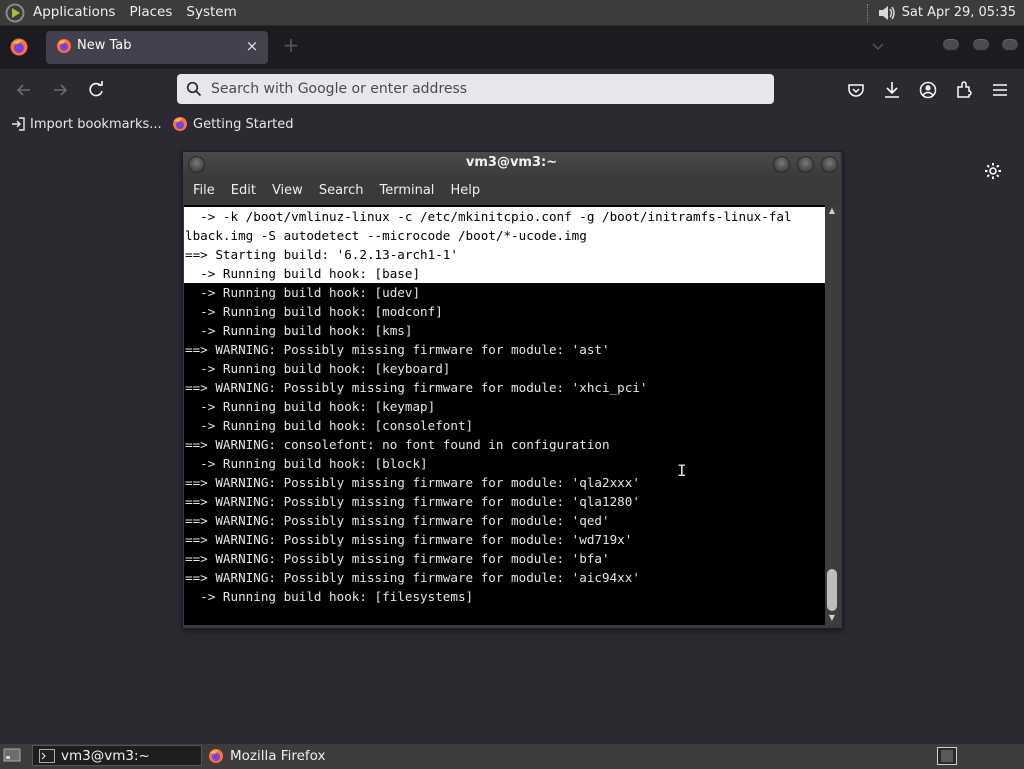  What do you see at coordinates (243, 191) in the screenshot?
I see `menu-edit: Edit` at bounding box center [243, 191].